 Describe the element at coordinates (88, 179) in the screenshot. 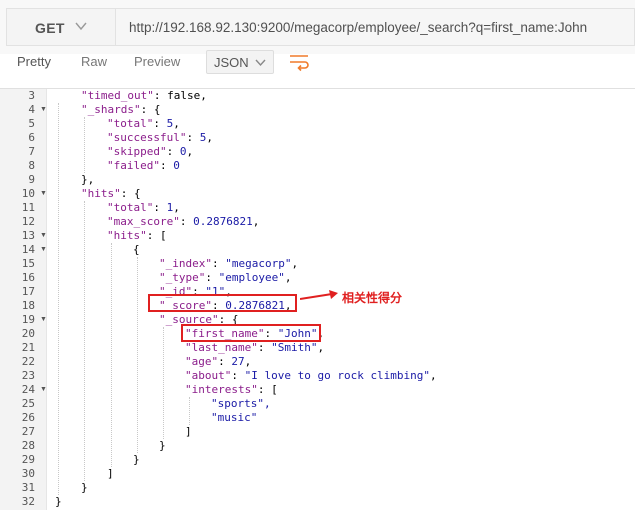

I see `code-line: },` at that location.